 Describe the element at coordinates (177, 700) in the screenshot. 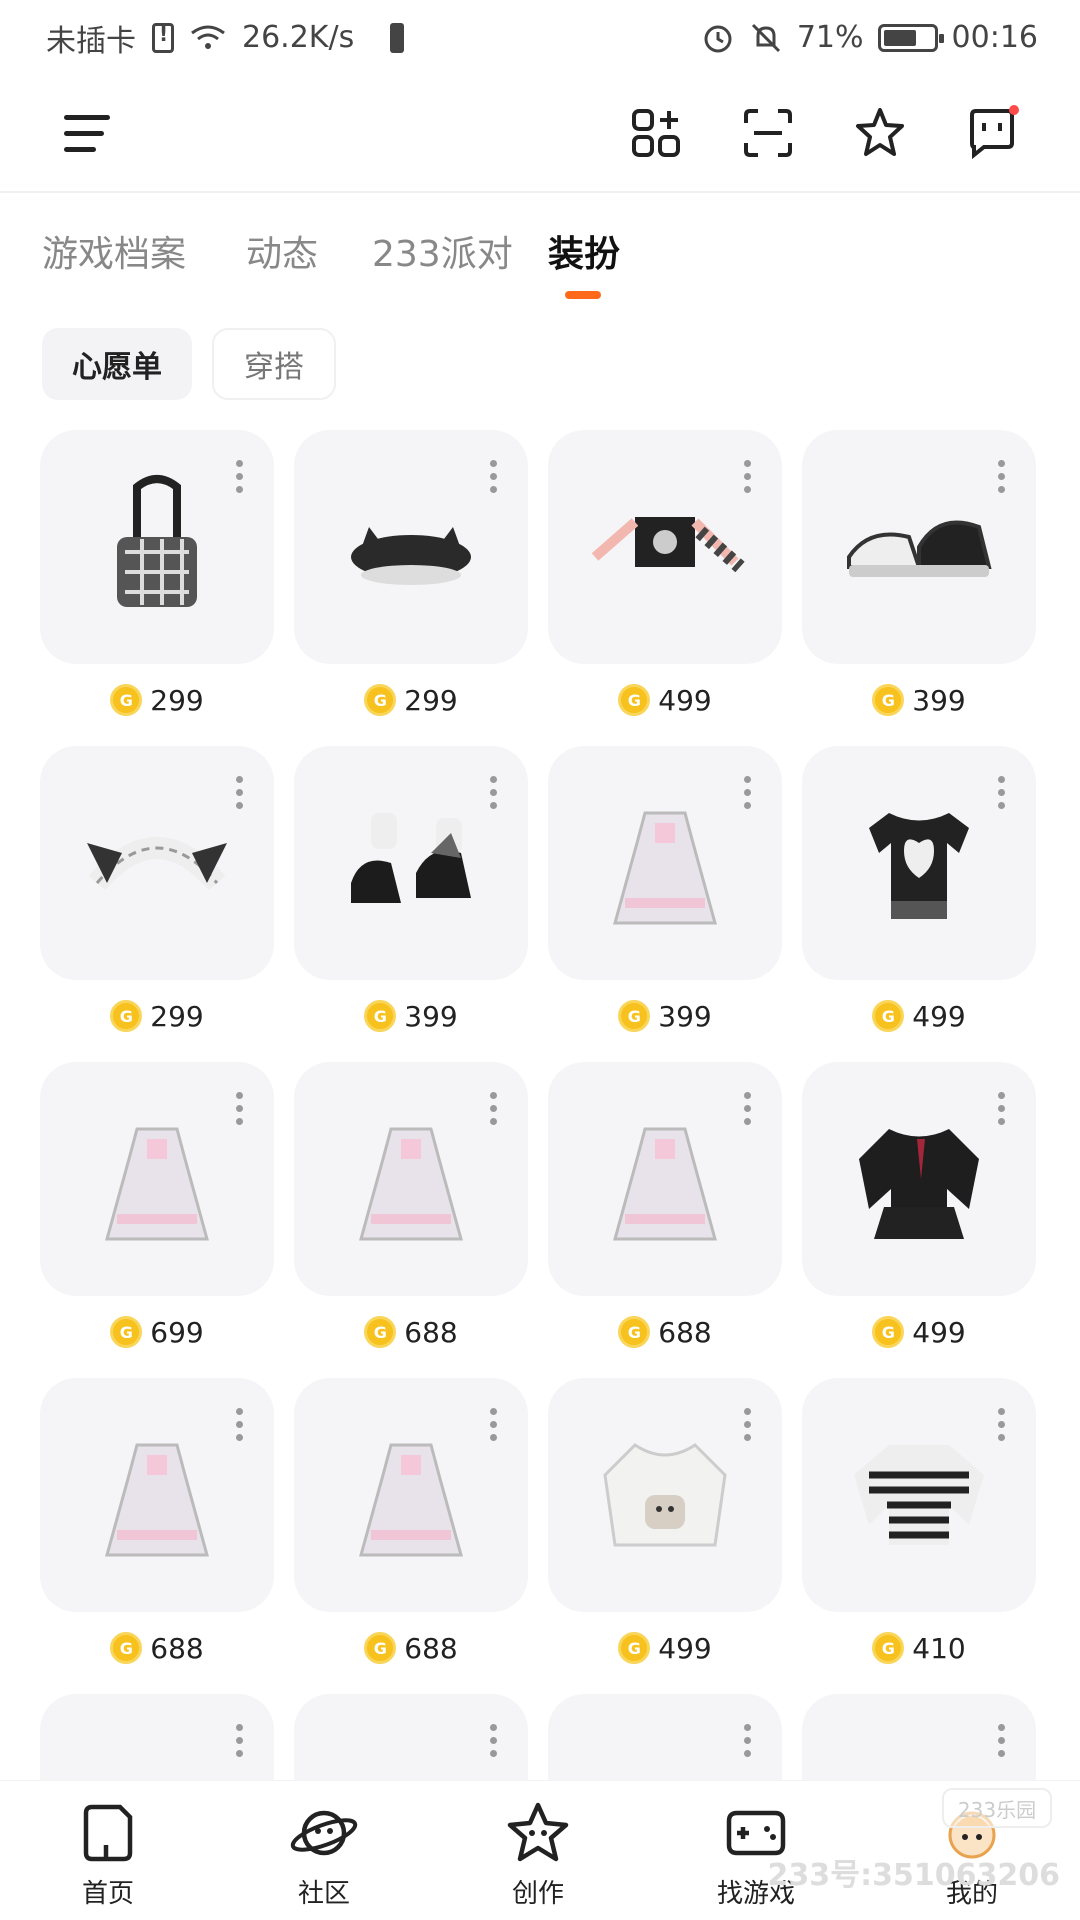

I see `price-value: 299` at that location.